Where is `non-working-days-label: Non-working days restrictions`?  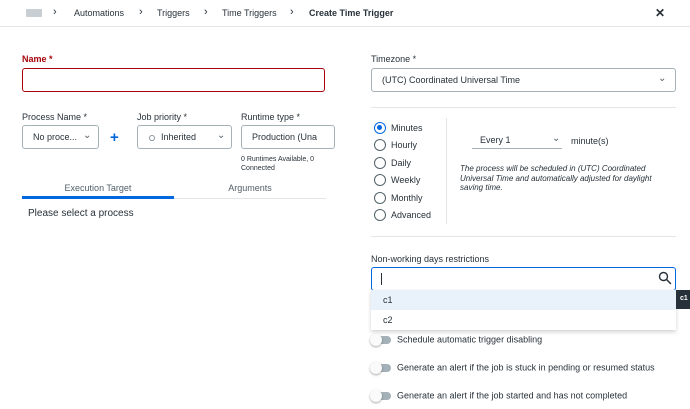 non-working-days-label: Non-working days restrictions is located at coordinates (430, 259).